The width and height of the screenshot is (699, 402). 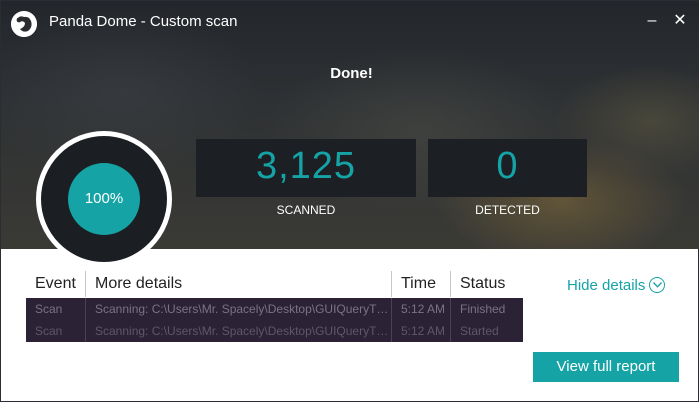 I want to click on window-title: Panda Dome - Custom scan, so click(x=143, y=21).